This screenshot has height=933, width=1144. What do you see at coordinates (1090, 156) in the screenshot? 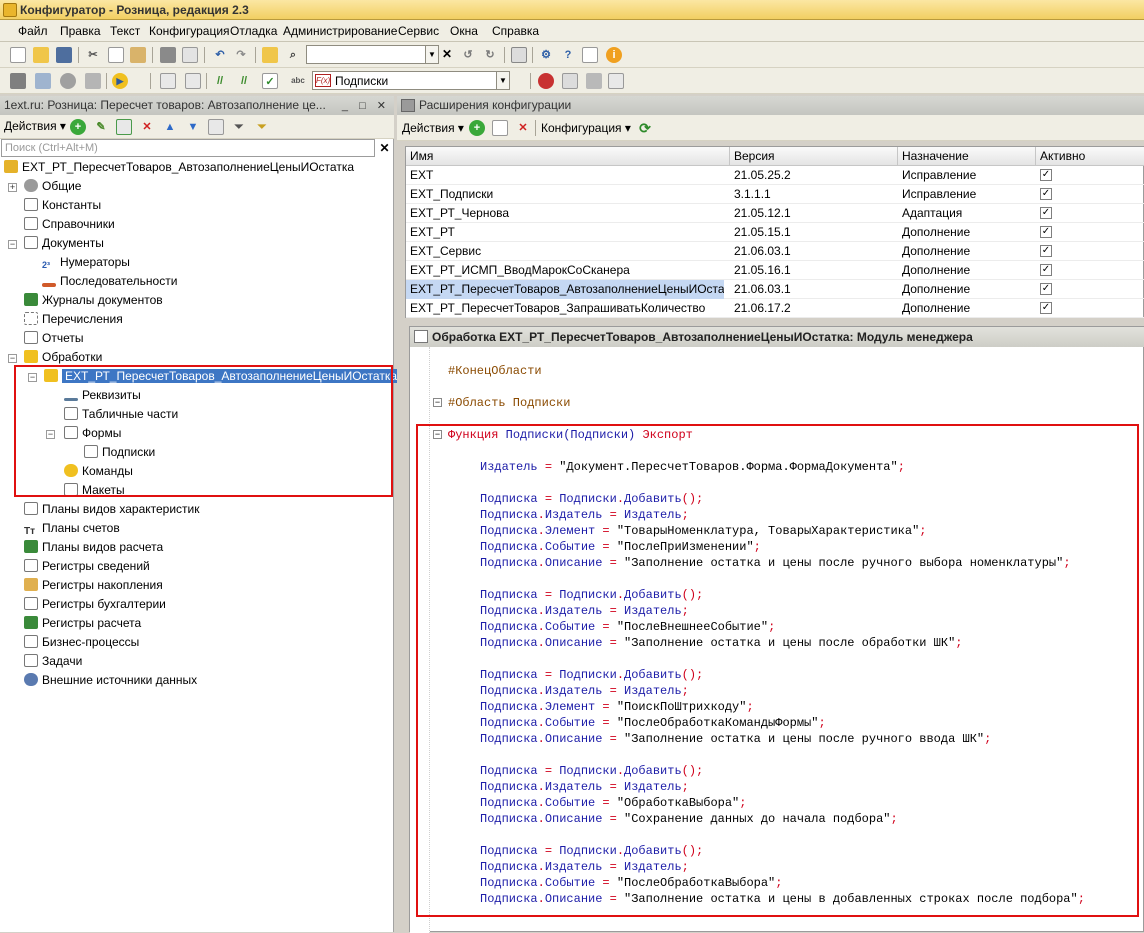
I see `column-header-active: Активно` at bounding box center [1090, 156].